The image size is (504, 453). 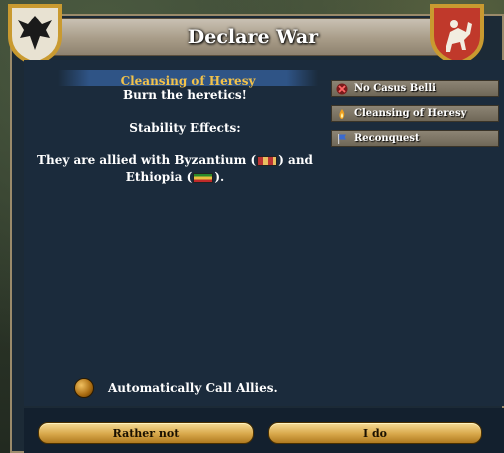 I want to click on cb-item-no-casus-belli: No Casus Belli, so click(x=415, y=88).